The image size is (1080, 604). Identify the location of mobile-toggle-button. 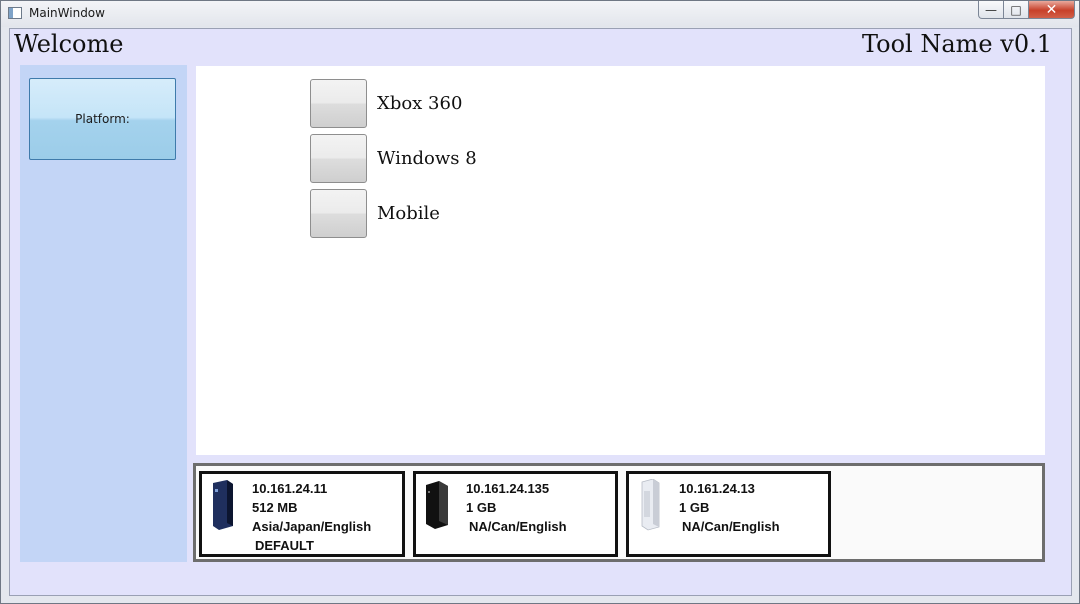
(338, 213).